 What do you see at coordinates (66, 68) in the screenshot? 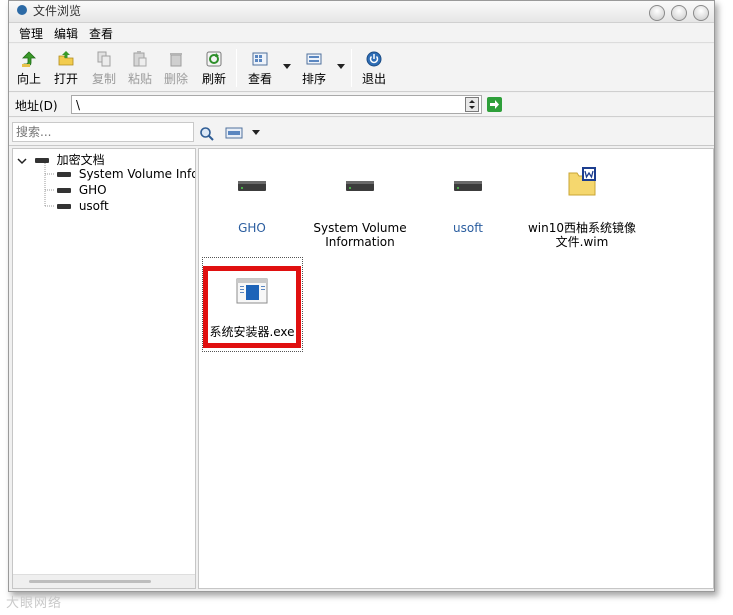
I see `open-button: 打开` at bounding box center [66, 68].